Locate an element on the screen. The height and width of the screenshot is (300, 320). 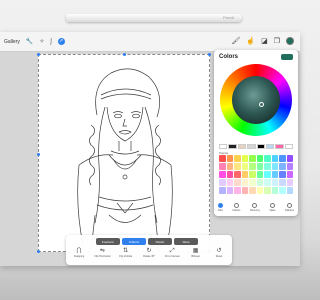
transform-handle-bl is located at coordinates (38, 251).